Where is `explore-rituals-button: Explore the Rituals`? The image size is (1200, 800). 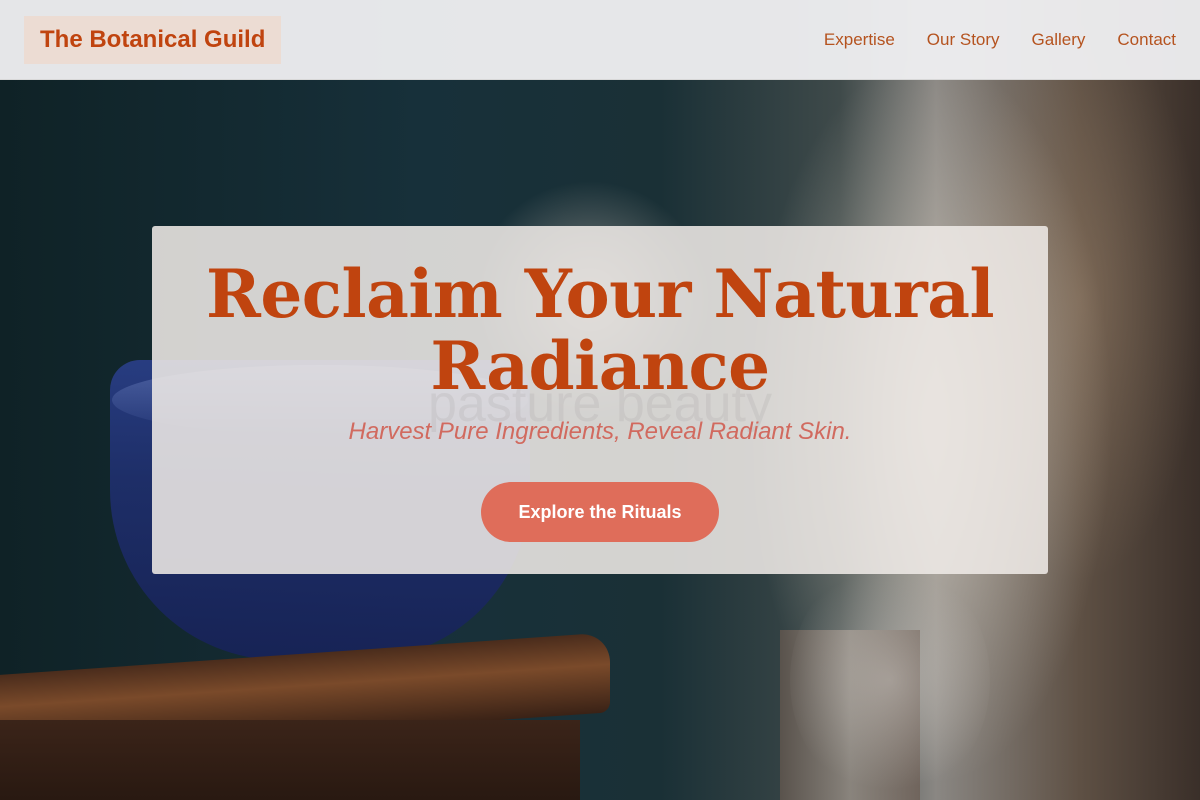
explore-rituals-button: Explore the Rituals is located at coordinates (600, 512).